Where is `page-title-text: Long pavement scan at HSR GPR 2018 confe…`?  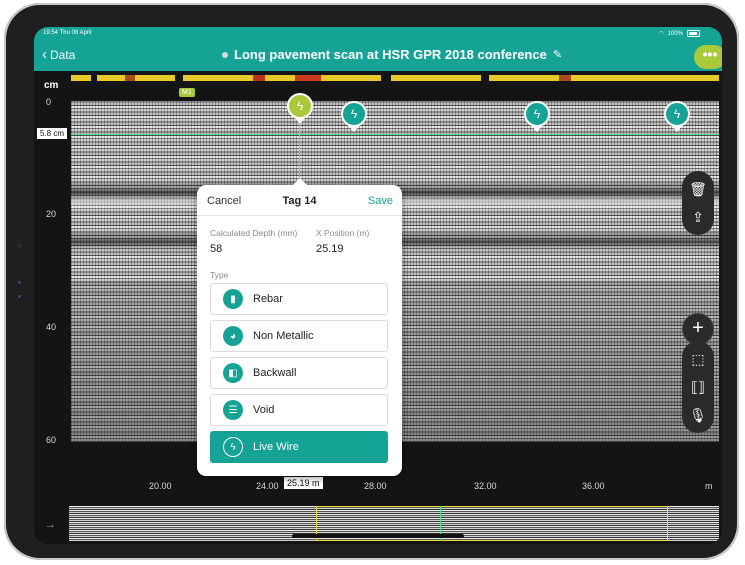
page-title-text: Long pavement scan at HSR GPR 2018 confe… is located at coordinates (390, 54).